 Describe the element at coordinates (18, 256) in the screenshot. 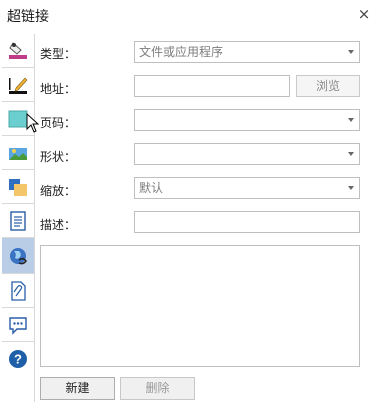

I see `hyperlink-globe-icon` at that location.